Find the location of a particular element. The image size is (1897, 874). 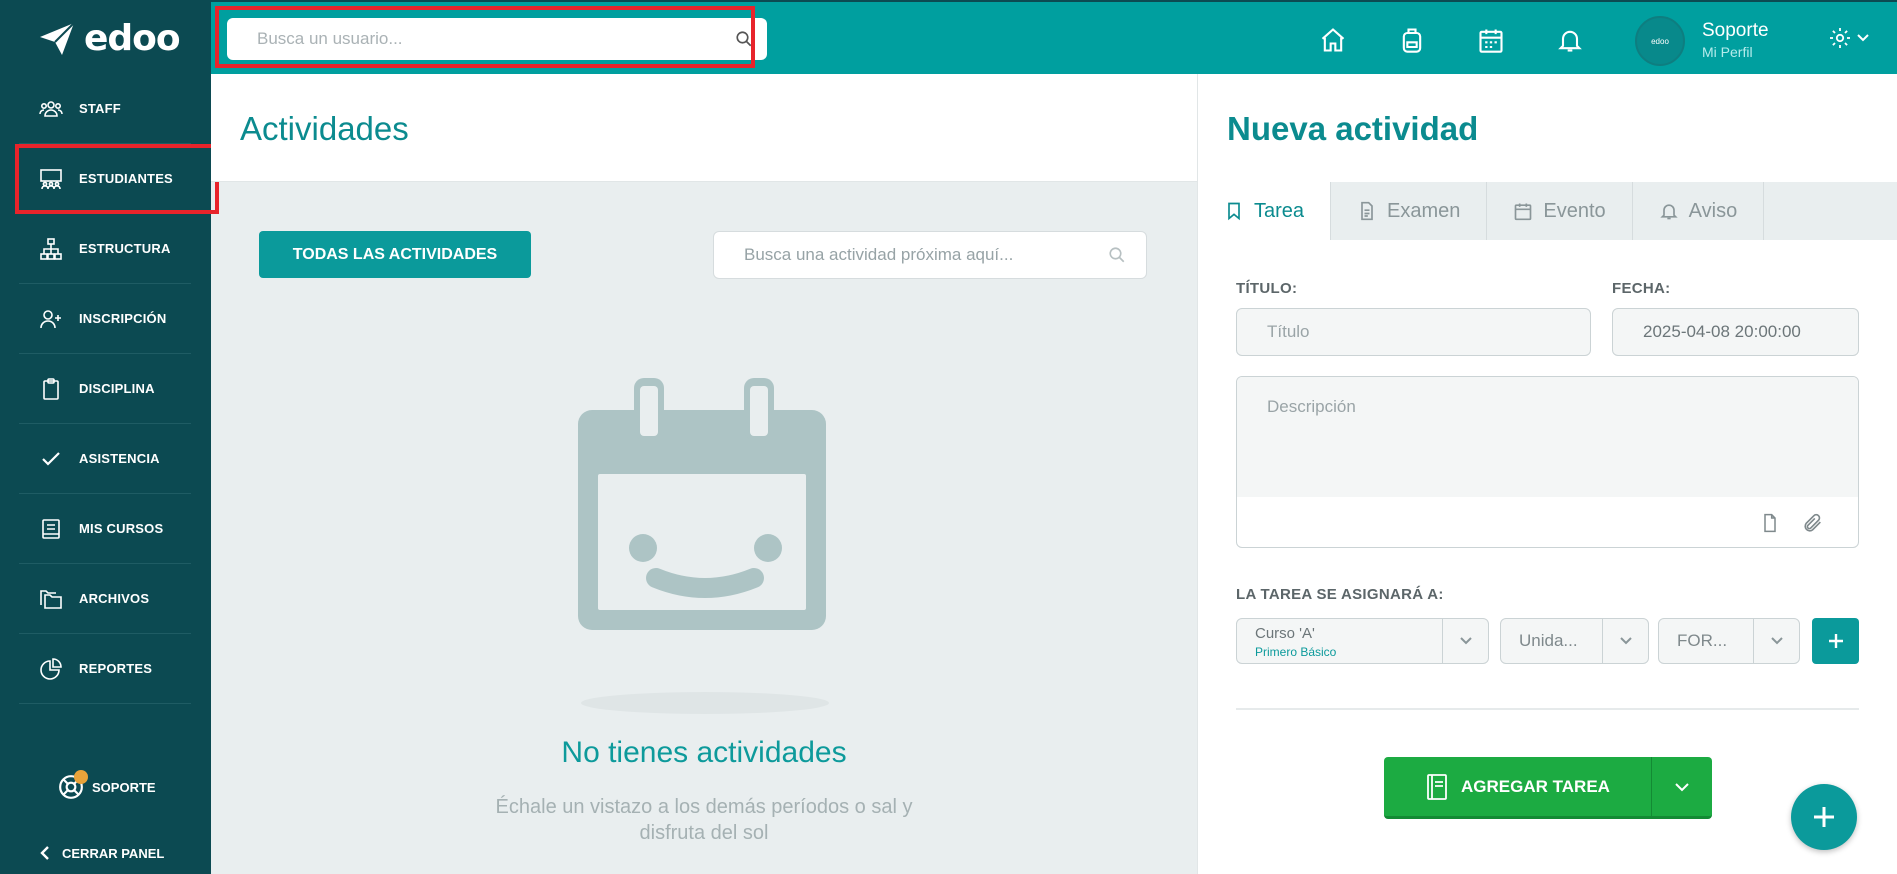

profile-name: Soporte is located at coordinates (1735, 31).